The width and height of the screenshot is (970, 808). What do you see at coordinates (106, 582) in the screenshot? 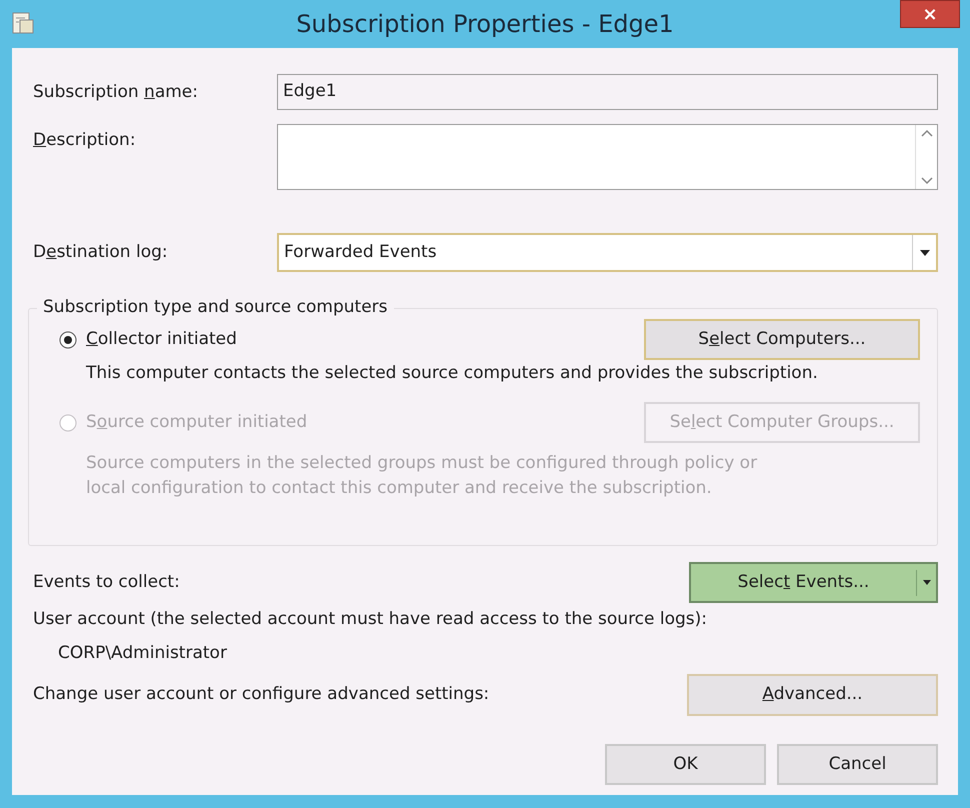
I see `field-label: Events to collect:` at bounding box center [106, 582].